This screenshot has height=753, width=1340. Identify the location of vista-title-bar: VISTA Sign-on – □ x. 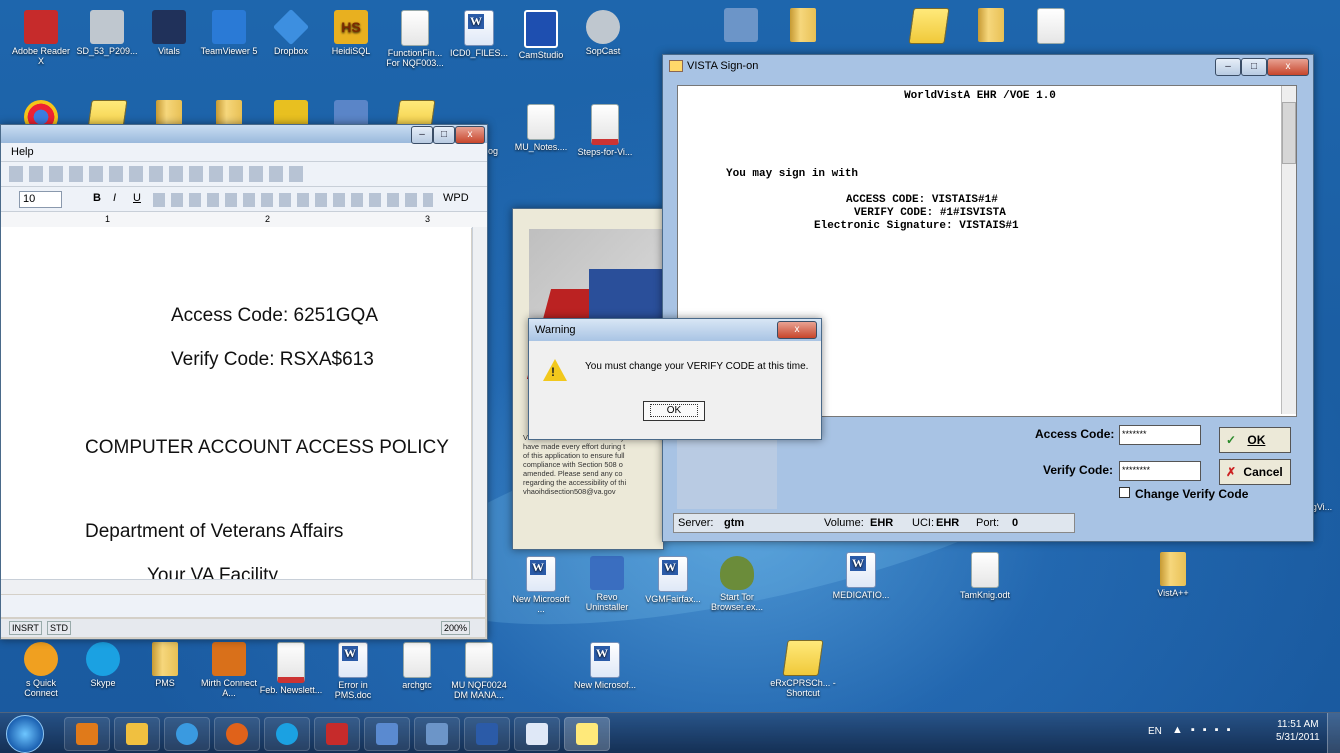
(988, 66).